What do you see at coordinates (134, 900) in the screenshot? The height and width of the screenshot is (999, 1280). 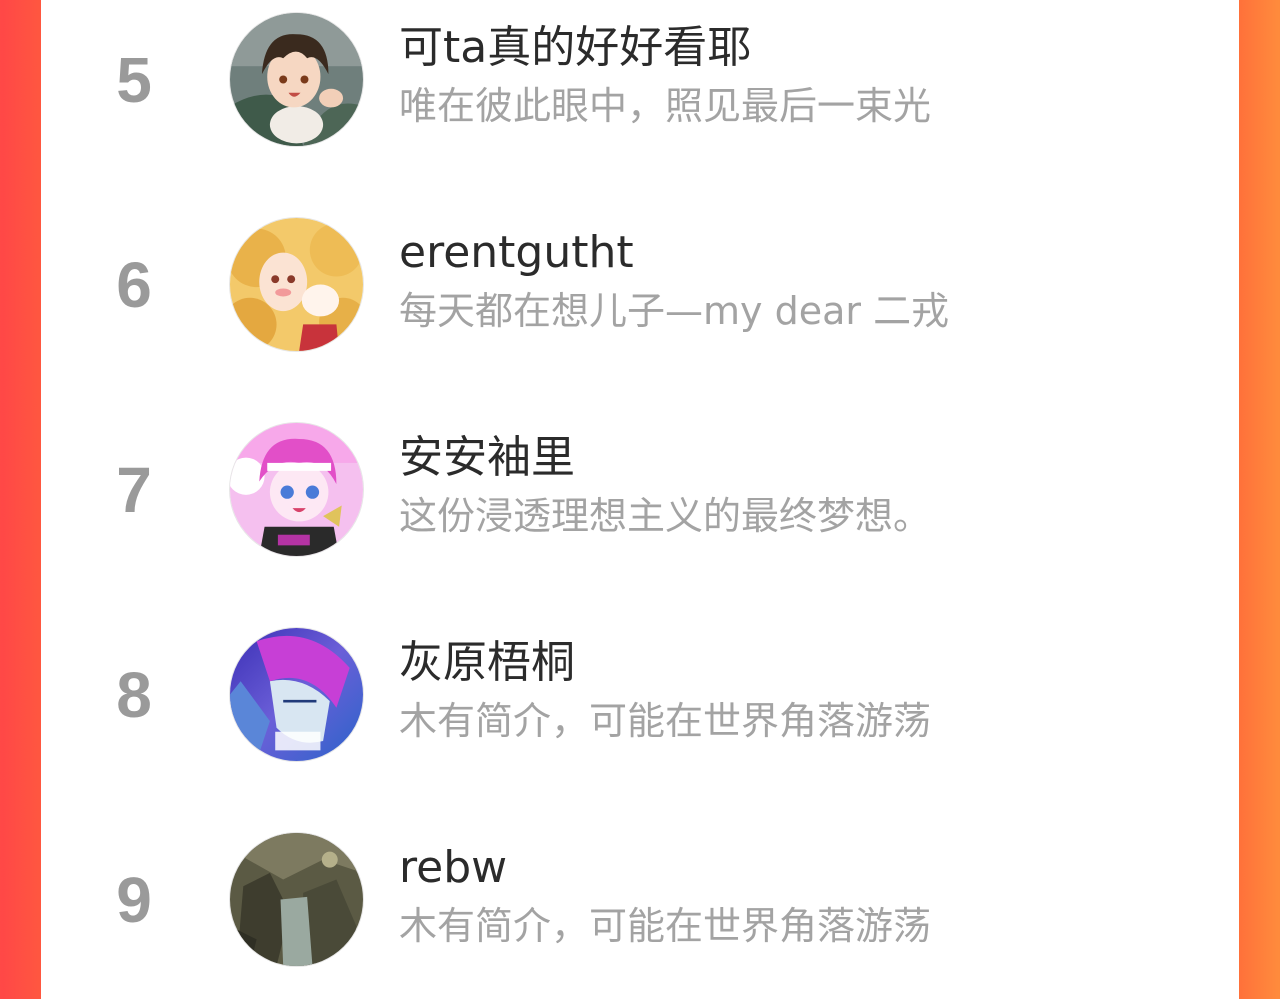 I see `rank-number: 9` at bounding box center [134, 900].